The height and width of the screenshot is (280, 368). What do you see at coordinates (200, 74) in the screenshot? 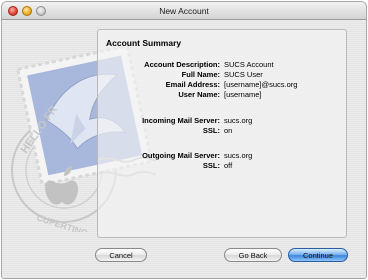
I see `row-label: Full Name:` at bounding box center [200, 74].